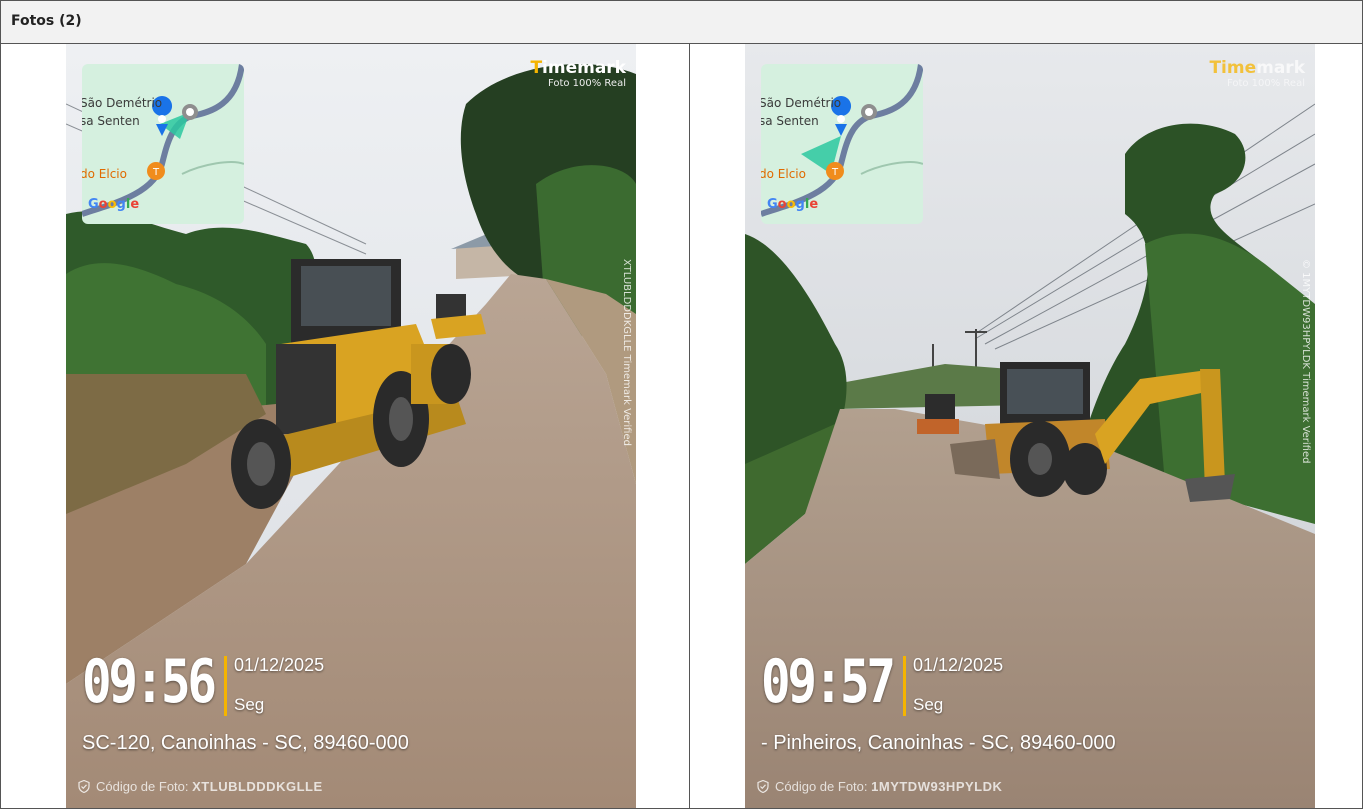 This screenshot has width=1363, height=809. What do you see at coordinates (828, 682) in the screenshot?
I see `photo-time: 09:57` at bounding box center [828, 682].